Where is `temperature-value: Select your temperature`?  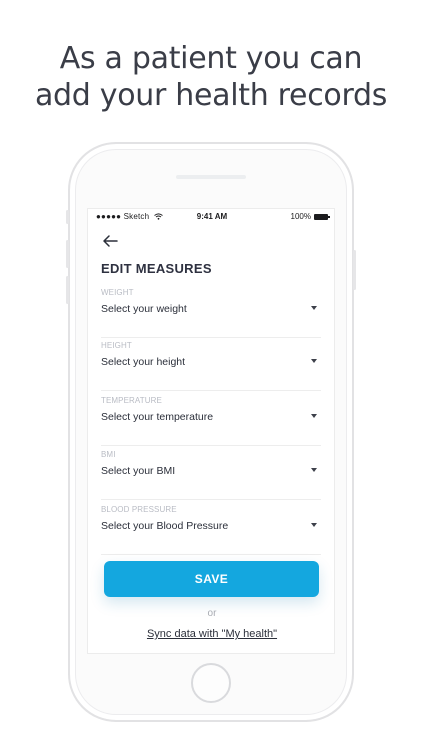
temperature-value: Select your temperature is located at coordinates (157, 417).